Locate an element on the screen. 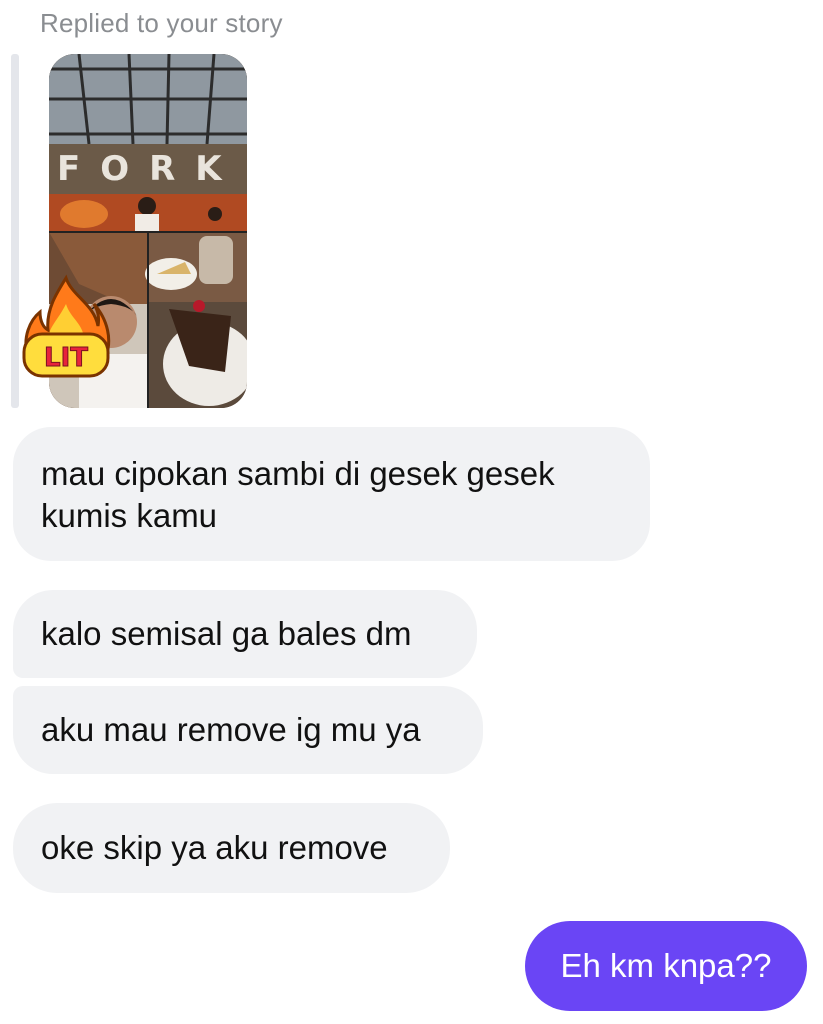  story-reply-label: Replied to your story is located at coordinates (161, 23).